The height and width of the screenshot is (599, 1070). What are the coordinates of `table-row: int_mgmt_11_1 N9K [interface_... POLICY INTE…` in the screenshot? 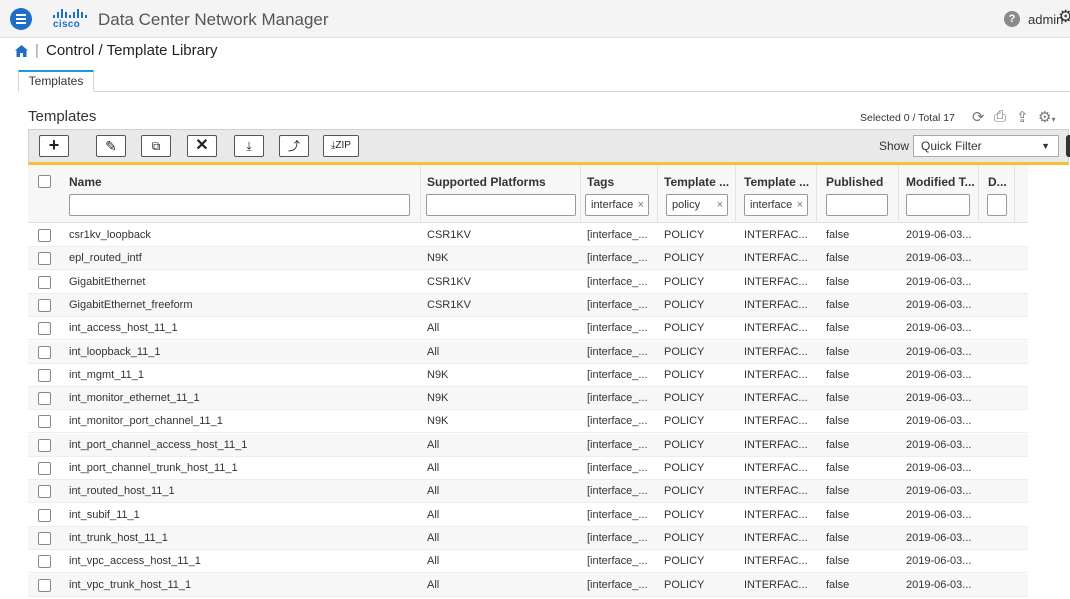 It's located at (528, 375).